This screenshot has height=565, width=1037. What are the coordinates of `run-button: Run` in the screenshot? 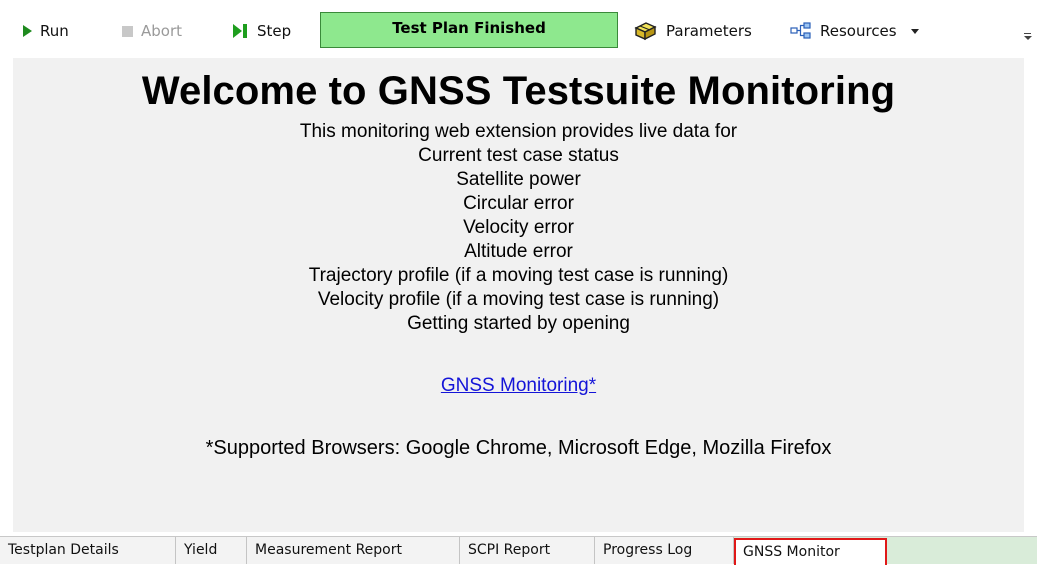 It's located at (46, 31).